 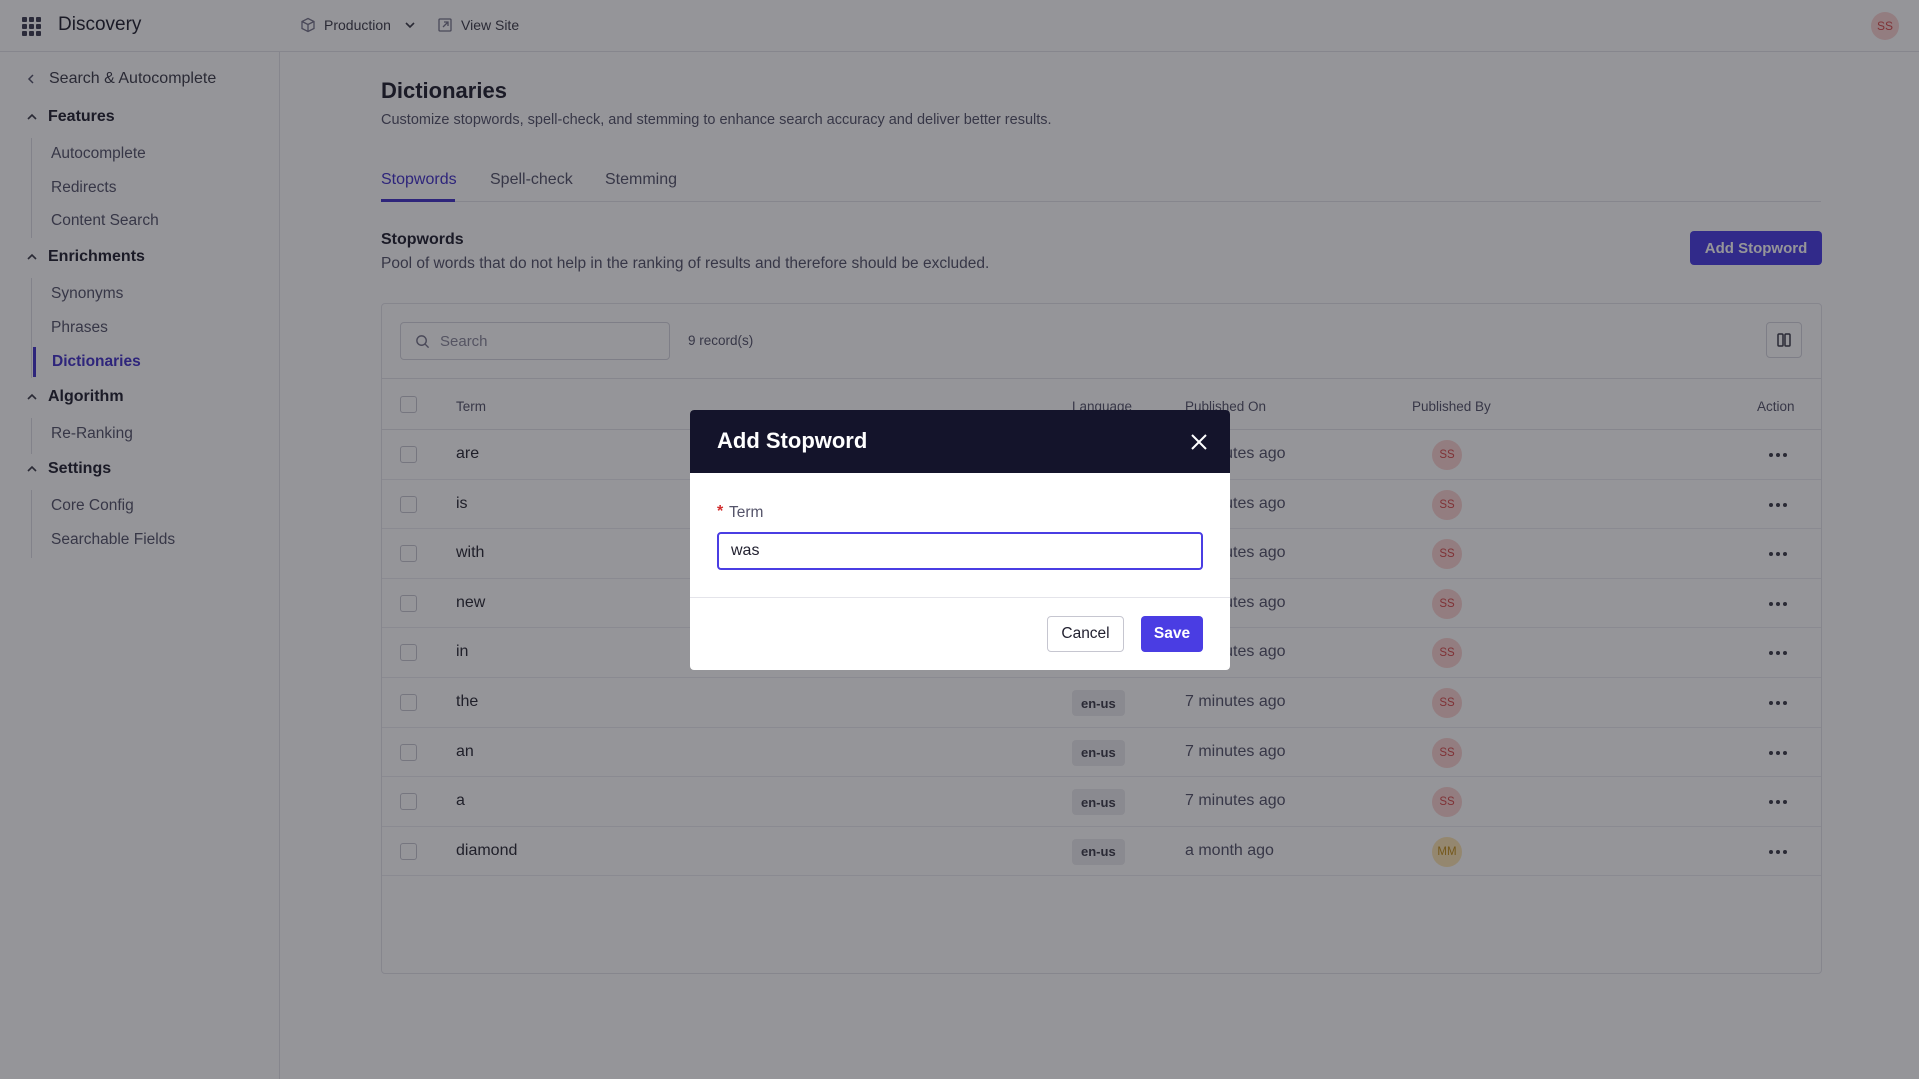 What do you see at coordinates (1085, 634) in the screenshot?
I see `cancel-button: Cancel` at bounding box center [1085, 634].